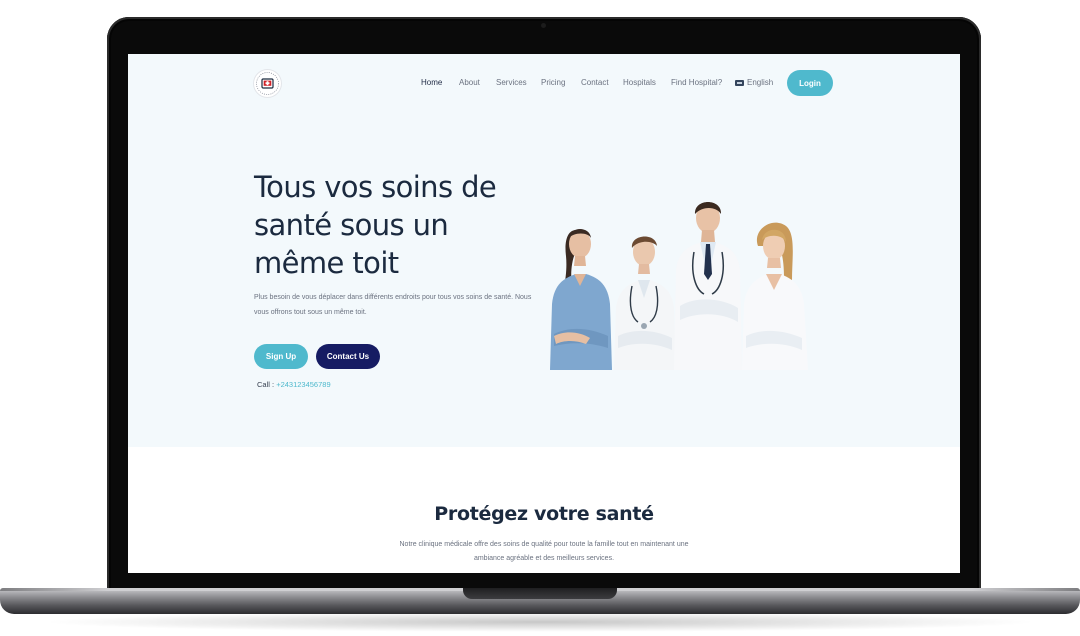 The width and height of the screenshot is (1080, 636). Describe the element at coordinates (595, 83) in the screenshot. I see `nav-contact: Contact` at that location.